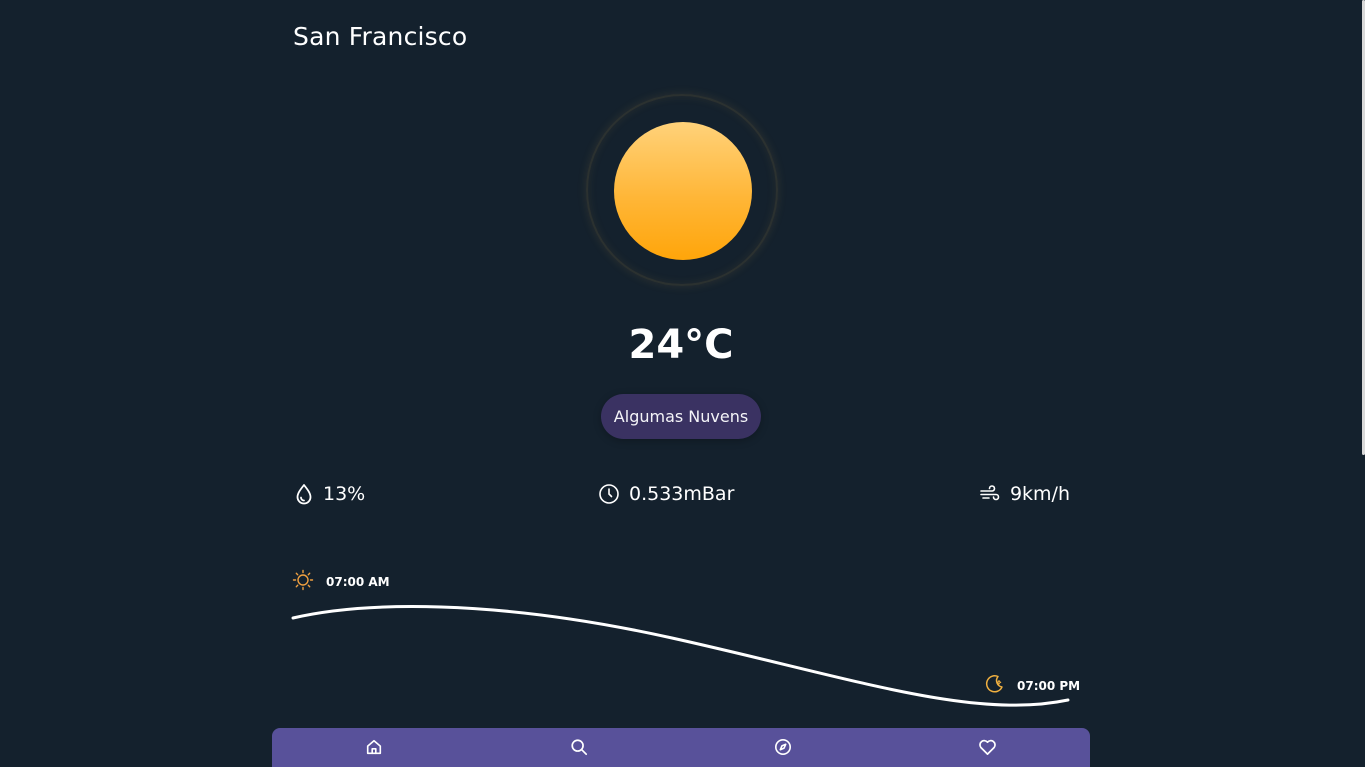 Image resolution: width=1365 pixels, height=767 pixels. I want to click on weather-visual, so click(682, 190).